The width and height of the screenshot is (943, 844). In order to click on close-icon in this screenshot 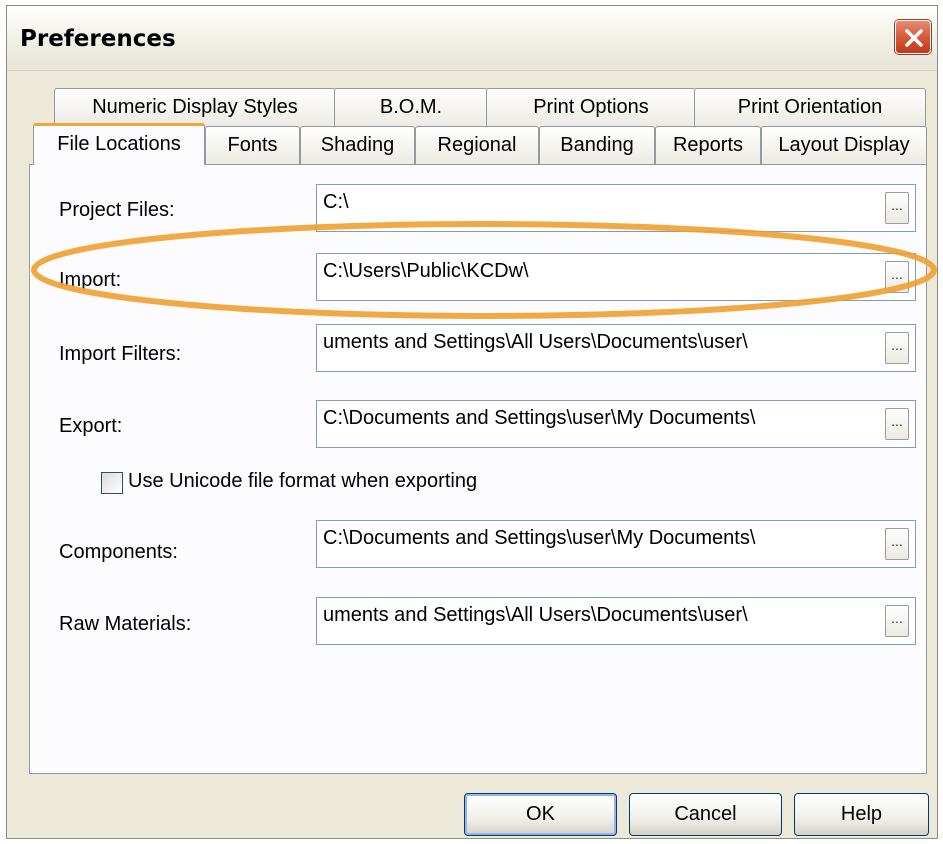, I will do `click(914, 38)`.